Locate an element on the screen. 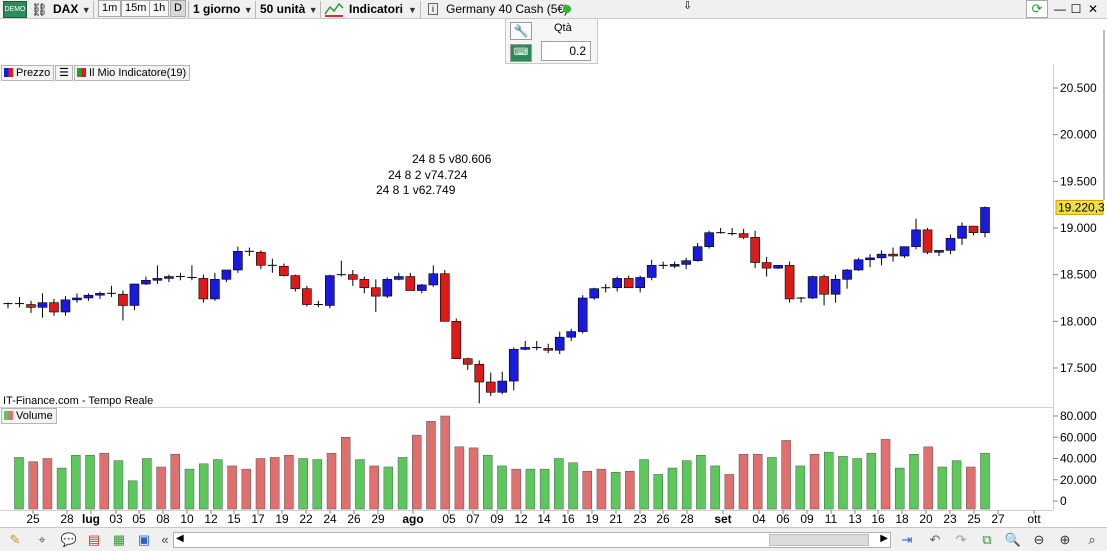 This screenshot has height=551, width=1107. zoom-out-icon: ⊖ is located at coordinates (1039, 540).